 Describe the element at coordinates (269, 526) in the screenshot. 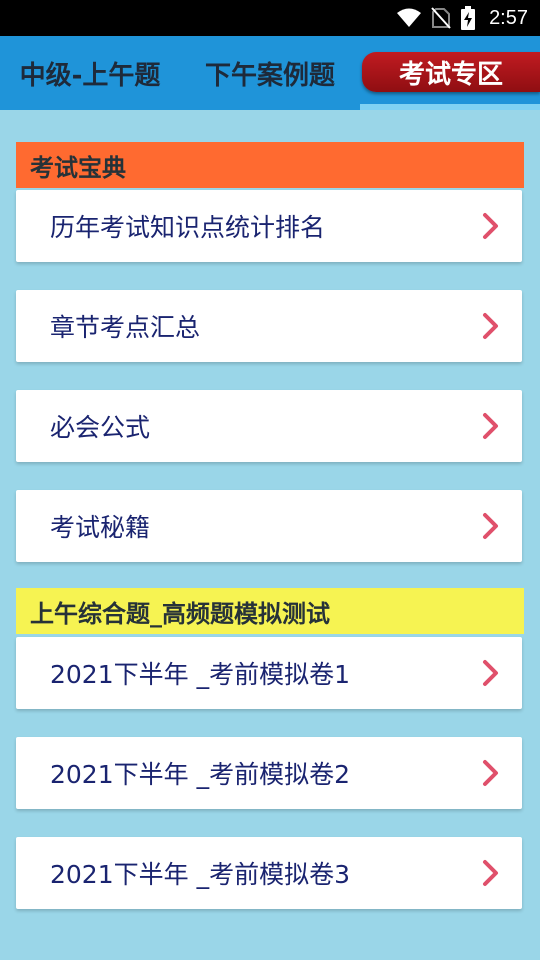

I see `list-item-exam-tips: 考试秘籍` at that location.